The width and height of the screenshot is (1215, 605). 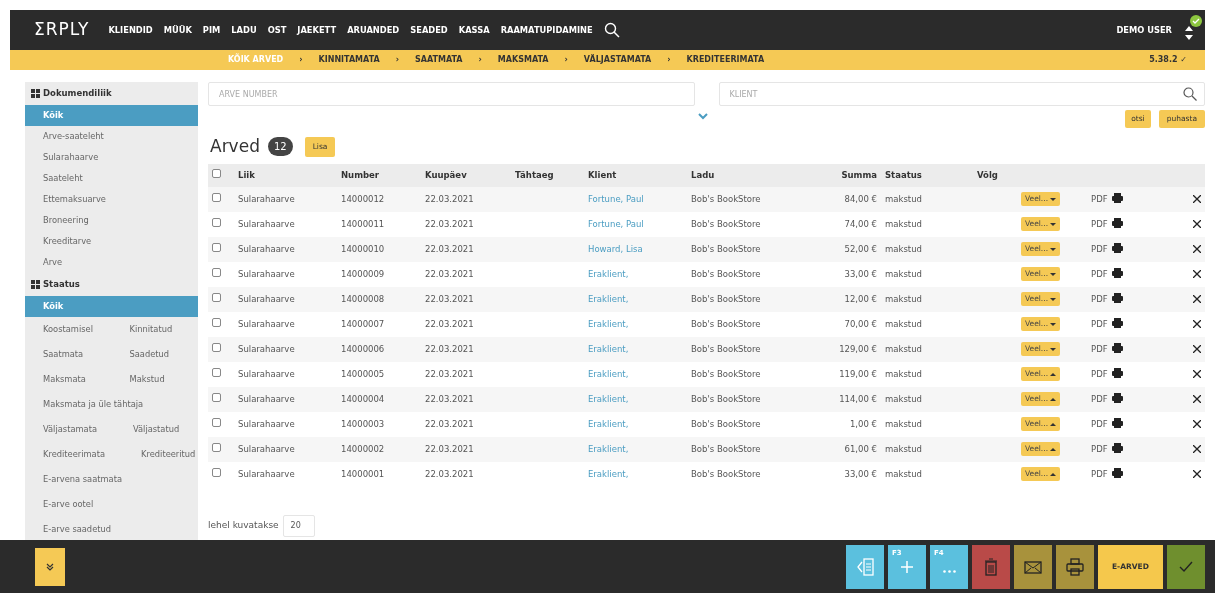 I want to click on table-cell: 14000009, so click(x=379, y=274).